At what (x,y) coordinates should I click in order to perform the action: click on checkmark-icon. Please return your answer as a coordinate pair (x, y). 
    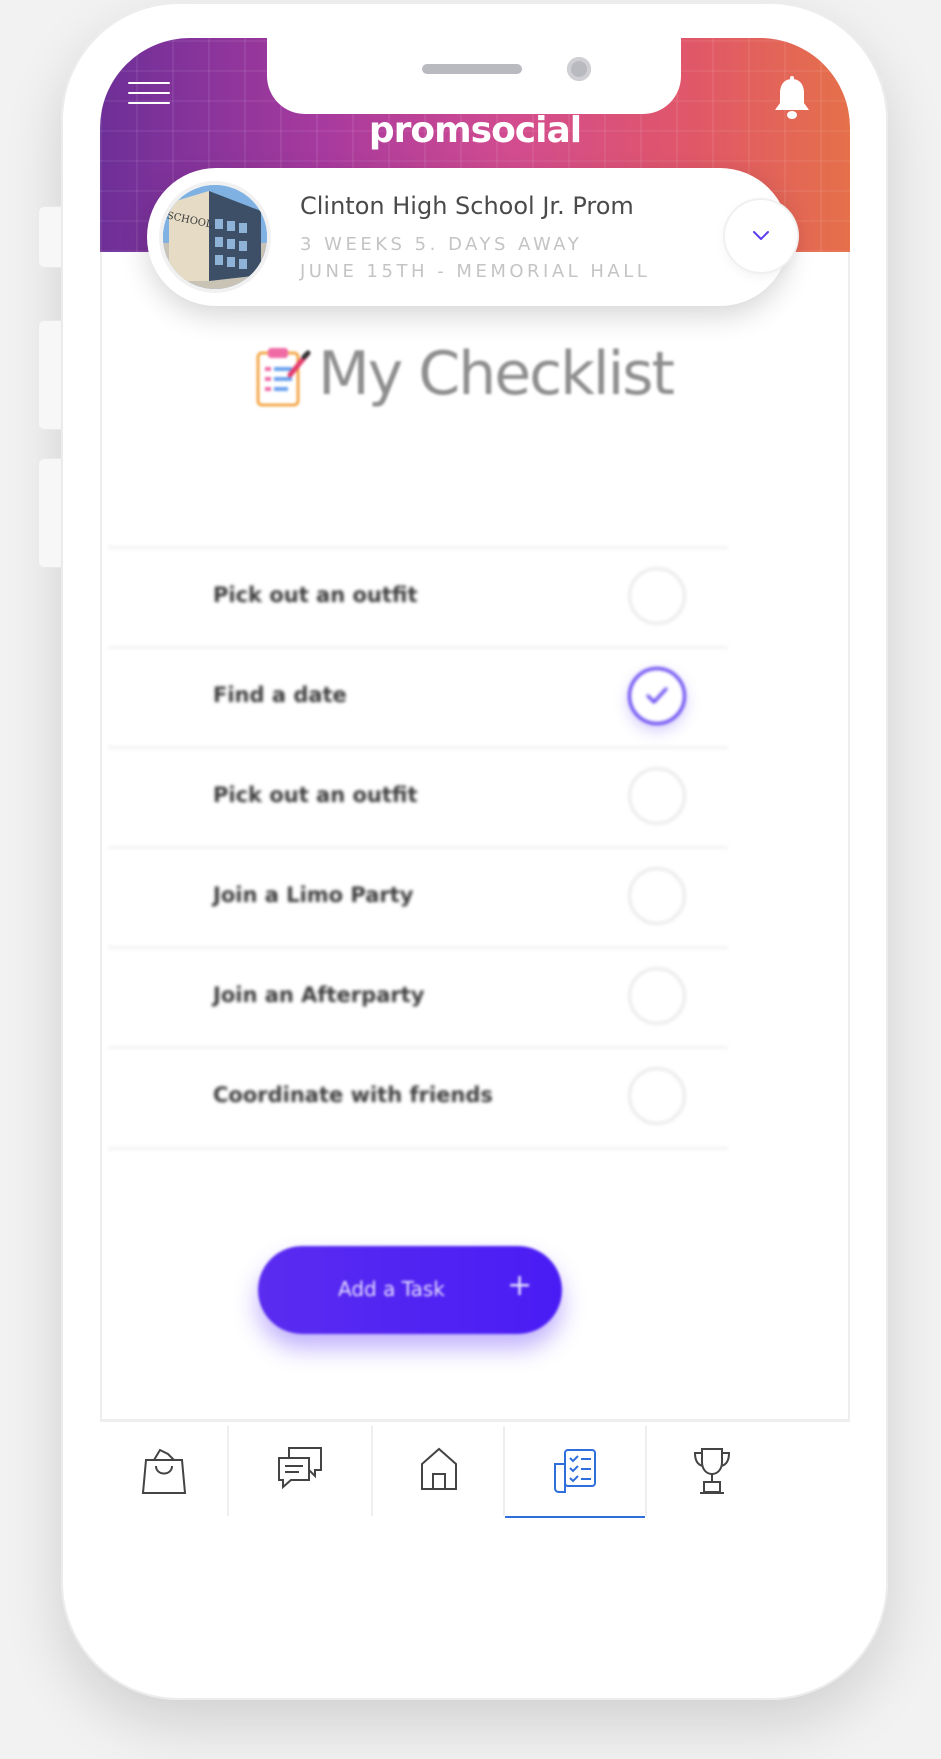
    Looking at the image, I should click on (657, 695).